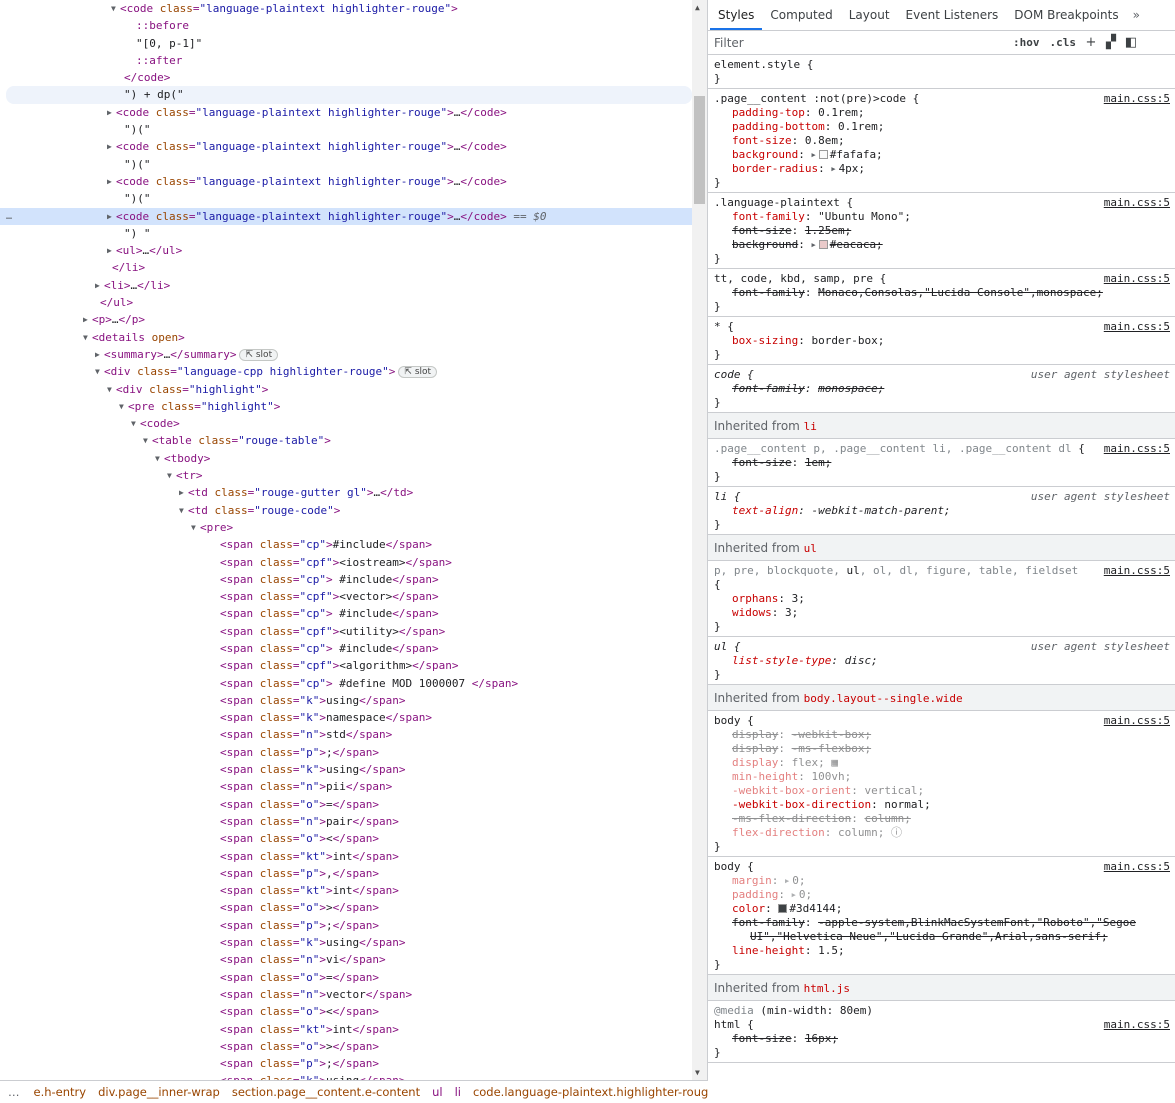 This screenshot has height=1103, width=1175. What do you see at coordinates (349, 95) in the screenshot?
I see `dom-node-row: ") + dp("` at bounding box center [349, 95].